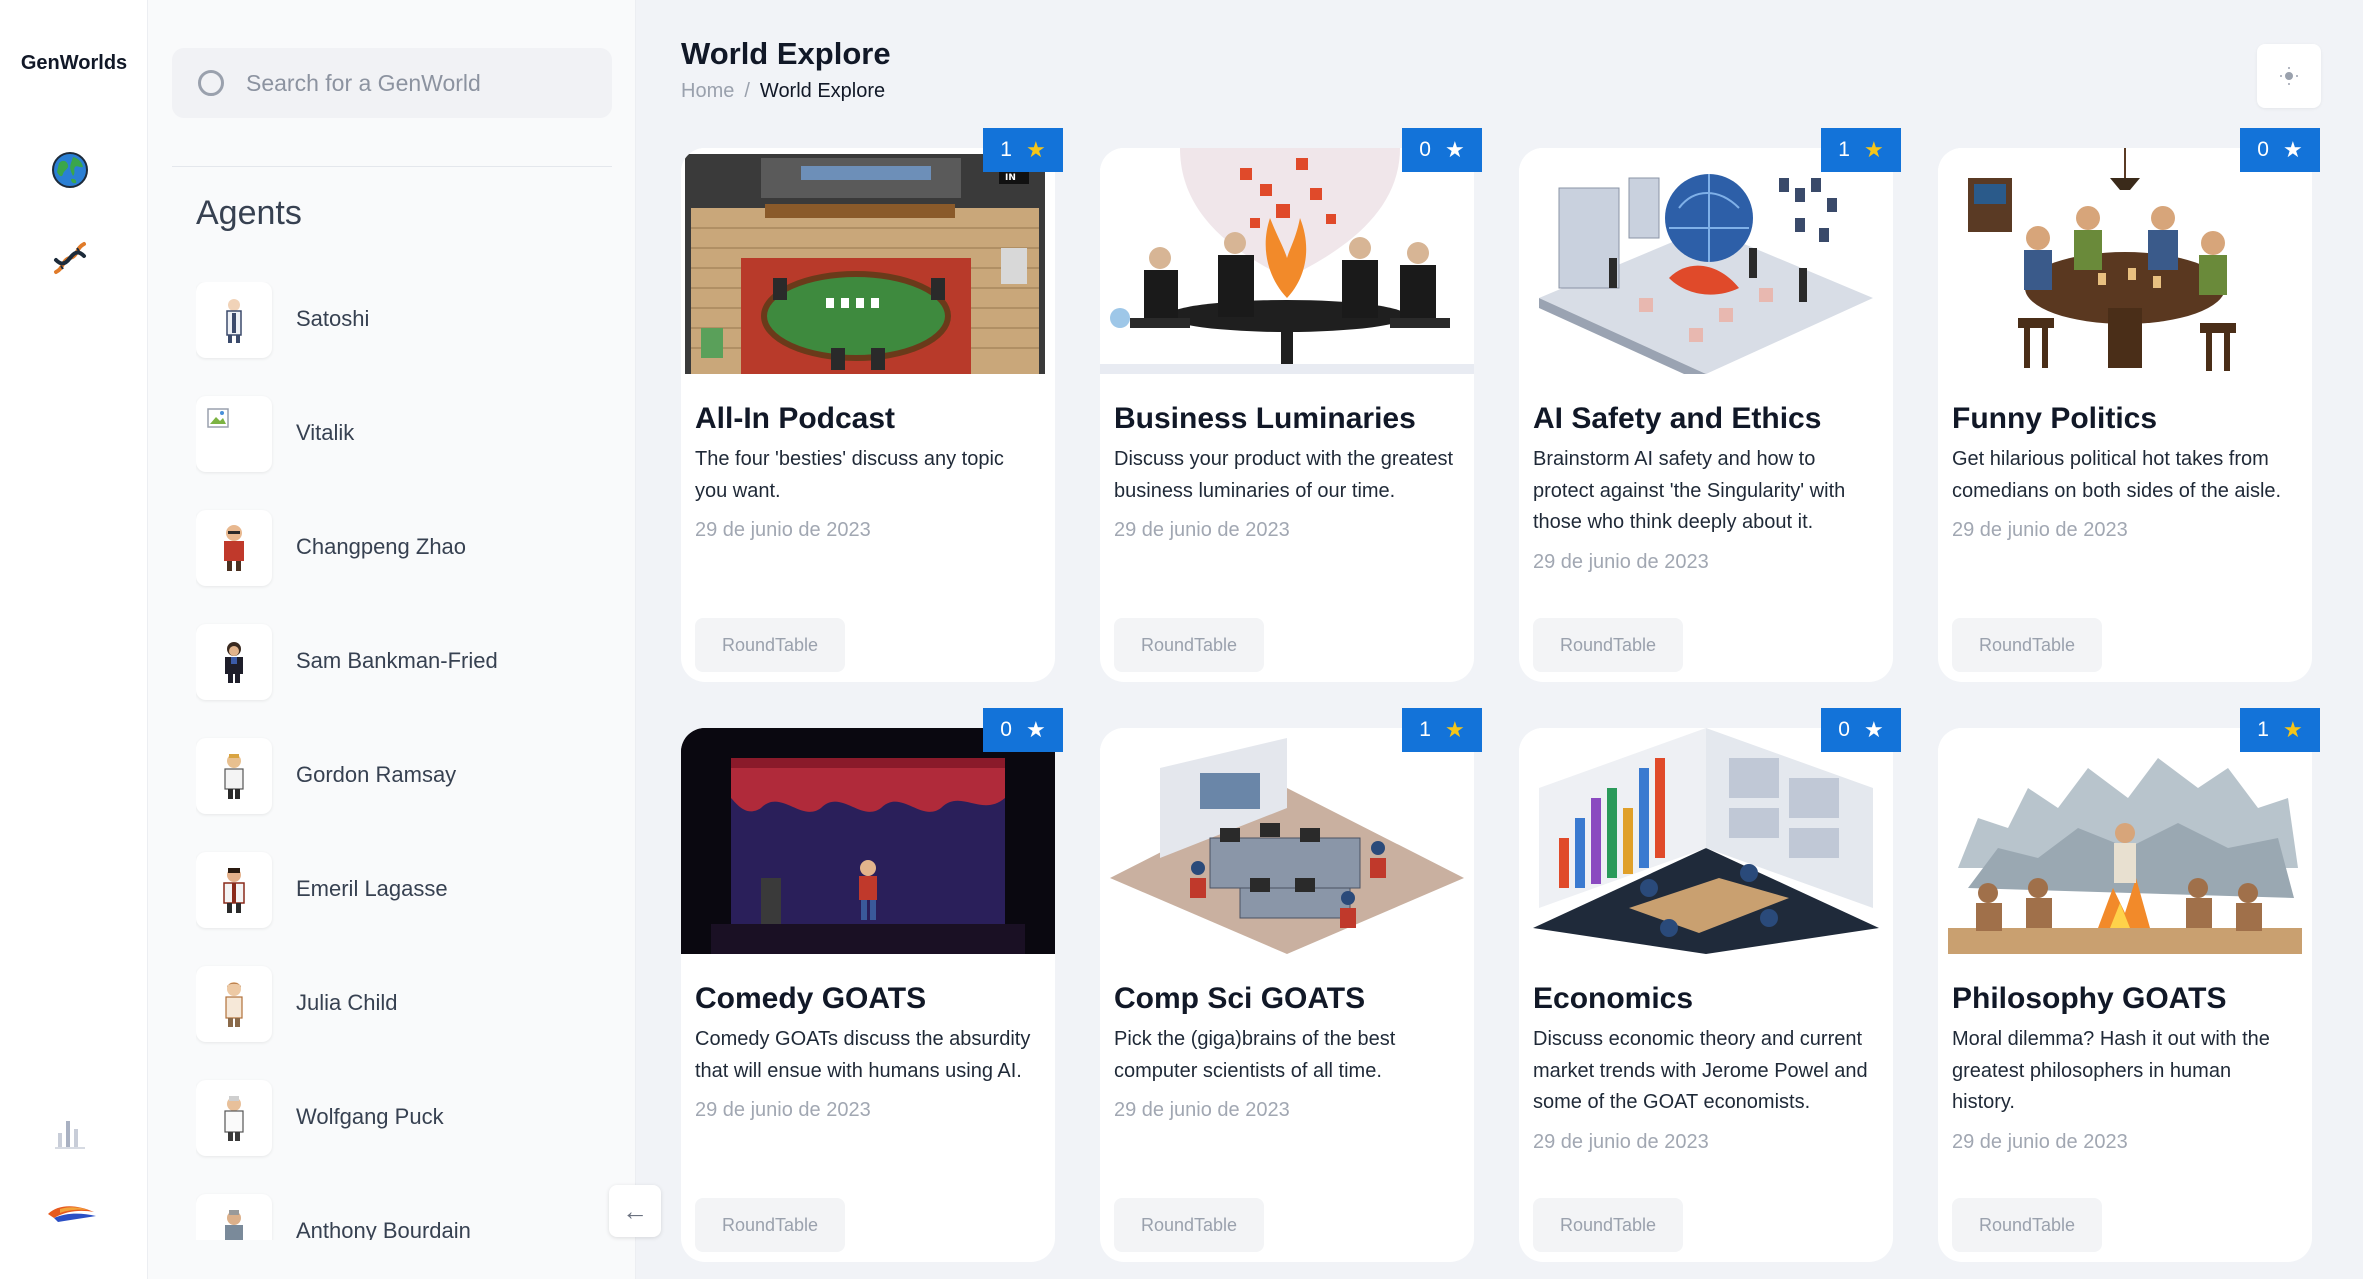 The width and height of the screenshot is (2363, 1279). What do you see at coordinates (1010, 178) in the screenshot?
I see `svg-text: IN` at bounding box center [1010, 178].